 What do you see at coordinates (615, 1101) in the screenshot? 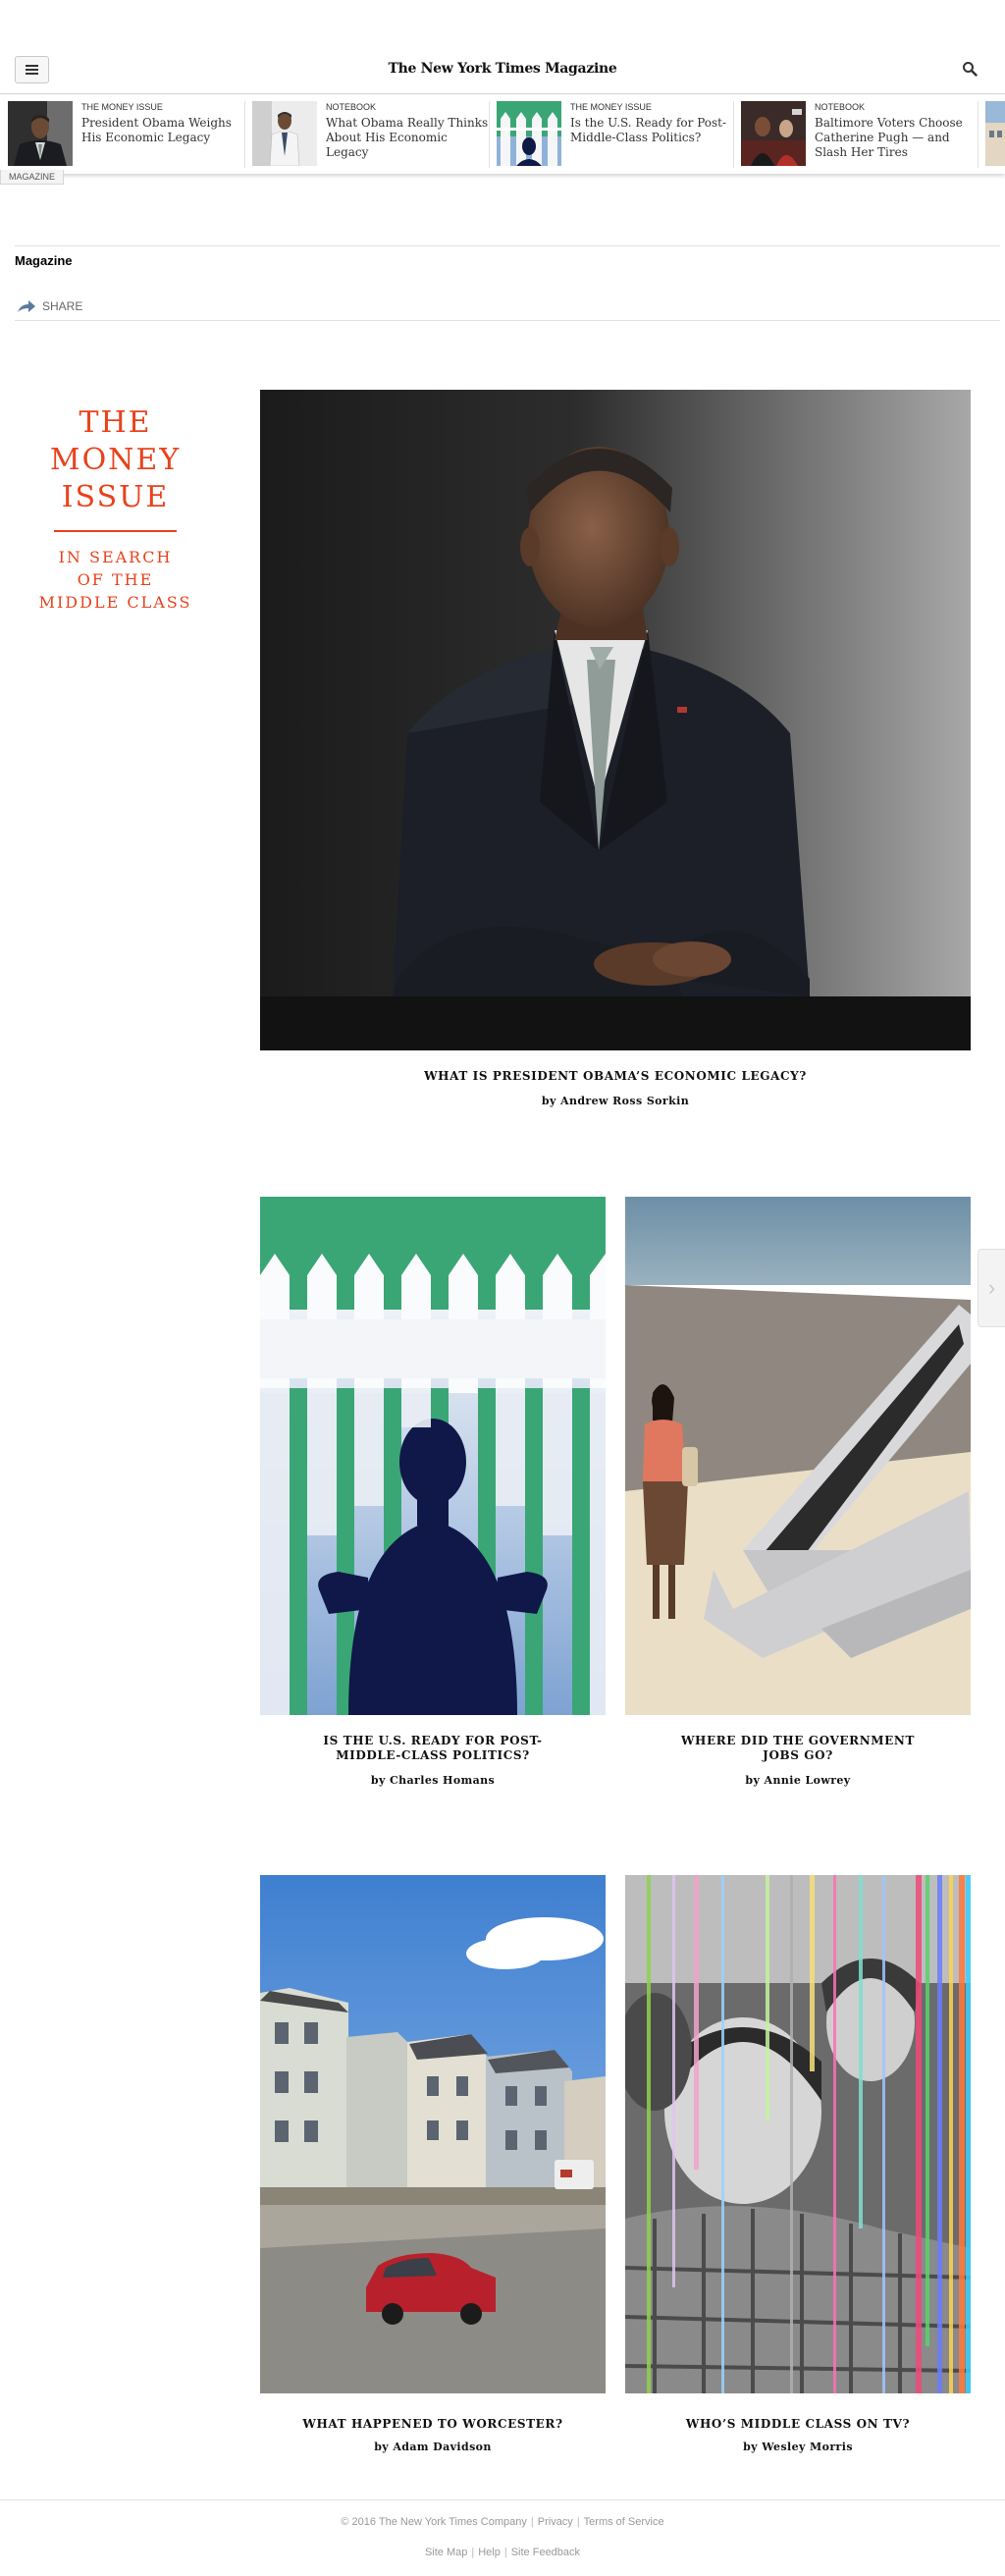
I see `lead-byline: by Andrew Ross Sorkin` at bounding box center [615, 1101].